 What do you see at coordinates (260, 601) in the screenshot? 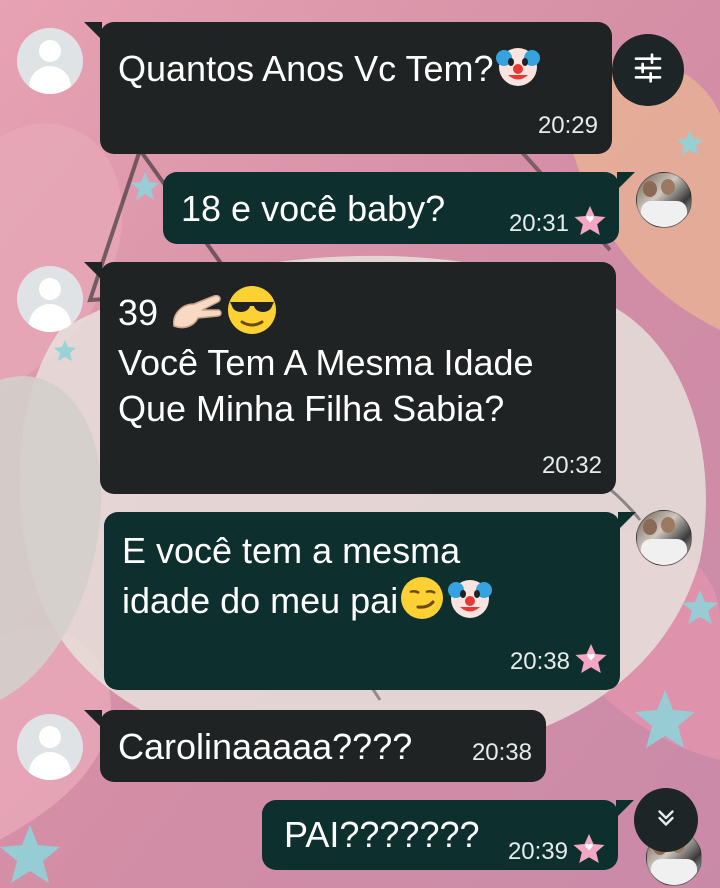
I see `message-text: idade do meu pai` at bounding box center [260, 601].